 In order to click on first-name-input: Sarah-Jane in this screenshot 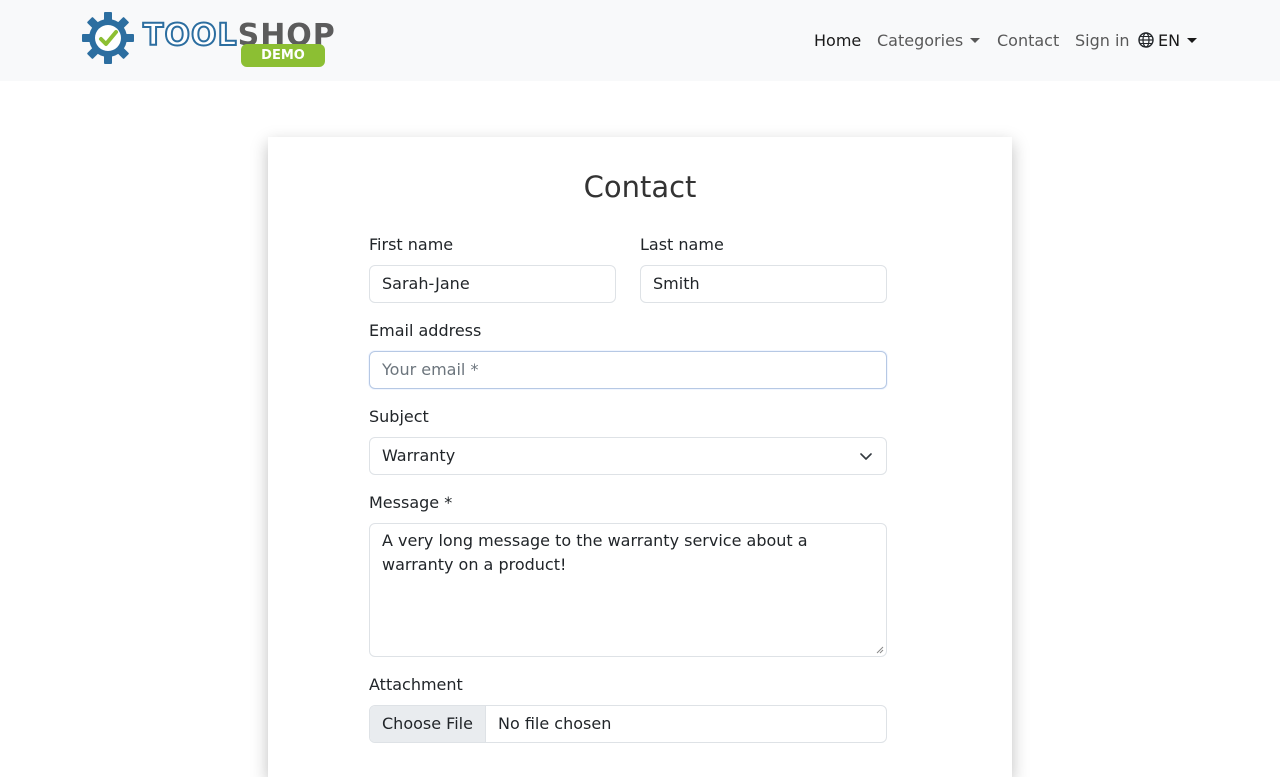, I will do `click(492, 284)`.